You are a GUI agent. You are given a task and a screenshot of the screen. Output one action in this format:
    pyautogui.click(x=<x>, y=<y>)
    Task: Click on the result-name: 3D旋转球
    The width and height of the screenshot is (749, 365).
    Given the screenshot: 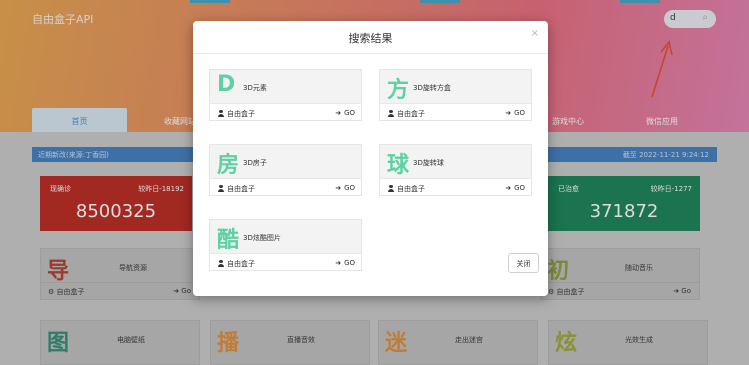 What is the action you would take?
    pyautogui.click(x=428, y=163)
    